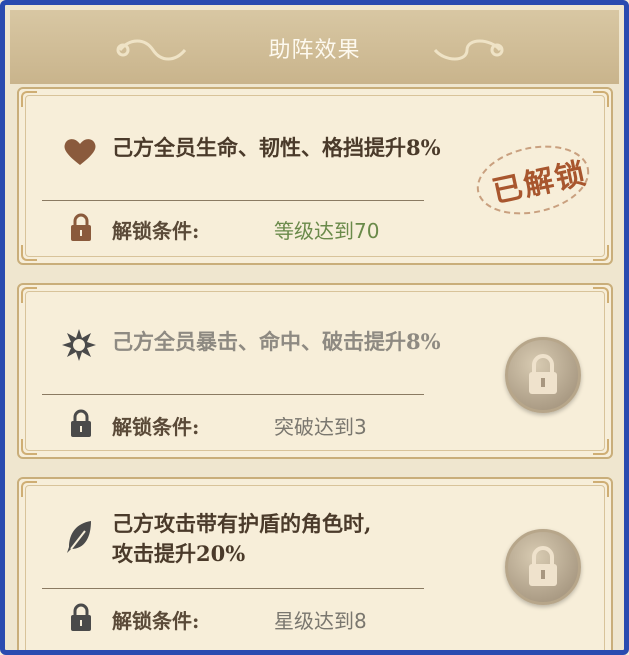  Describe the element at coordinates (79, 537) in the screenshot. I see `feather-icon` at that location.